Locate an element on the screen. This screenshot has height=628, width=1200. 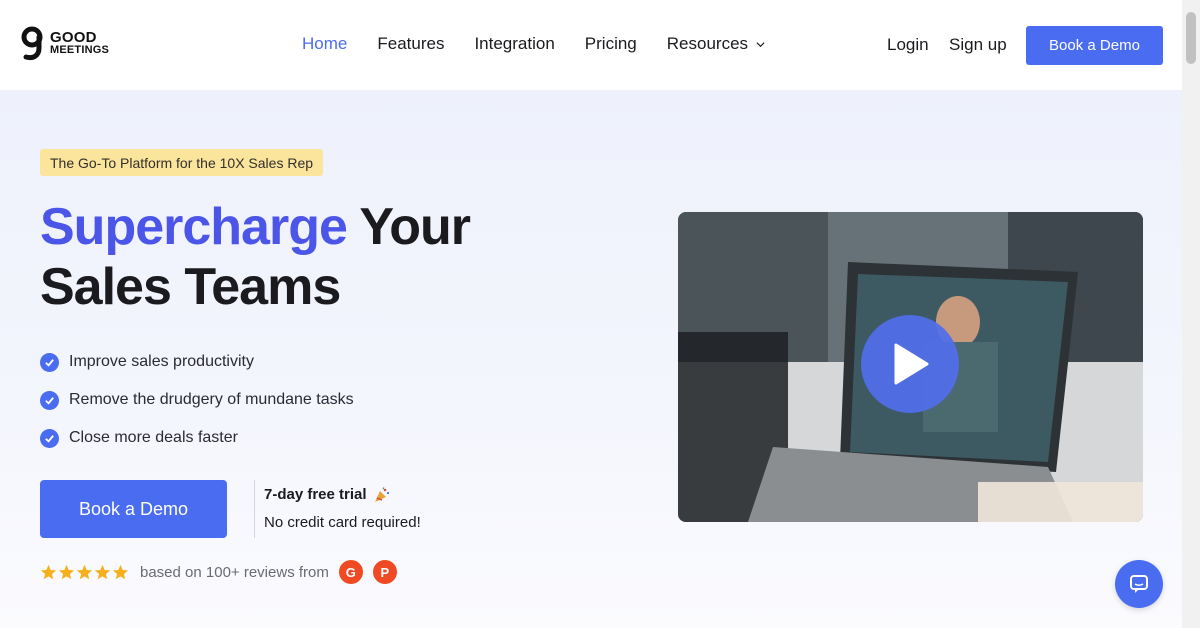
star-rating is located at coordinates (85, 572).